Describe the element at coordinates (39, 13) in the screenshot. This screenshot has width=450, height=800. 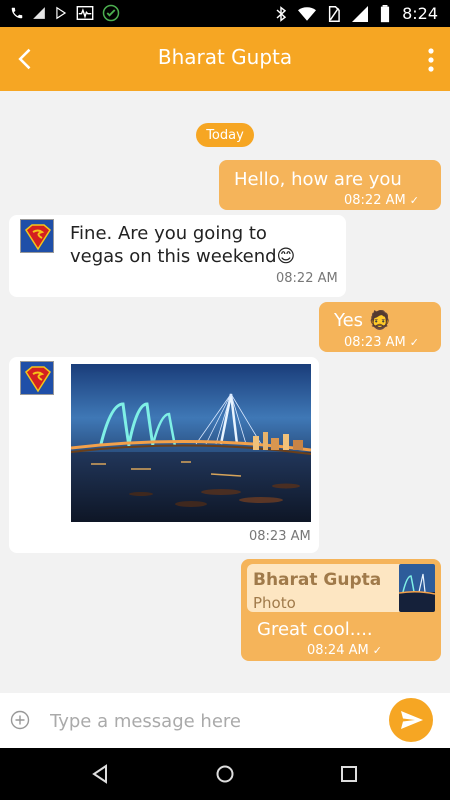
I see `signal-icon` at that location.